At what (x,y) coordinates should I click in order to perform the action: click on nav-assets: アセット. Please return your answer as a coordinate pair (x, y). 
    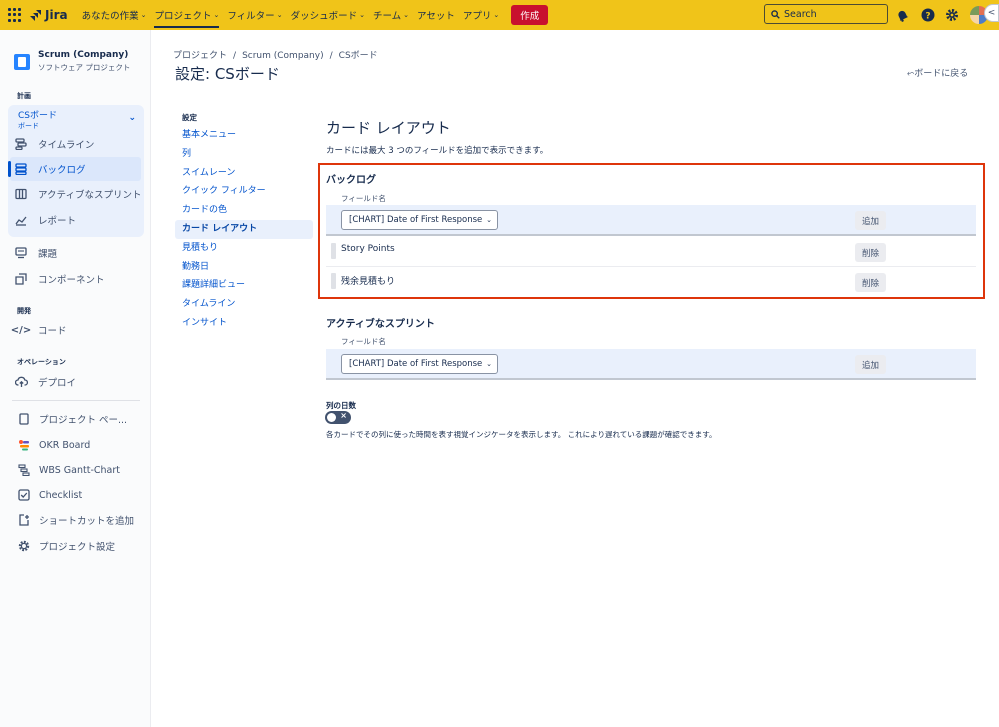
    Looking at the image, I should click on (436, 15).